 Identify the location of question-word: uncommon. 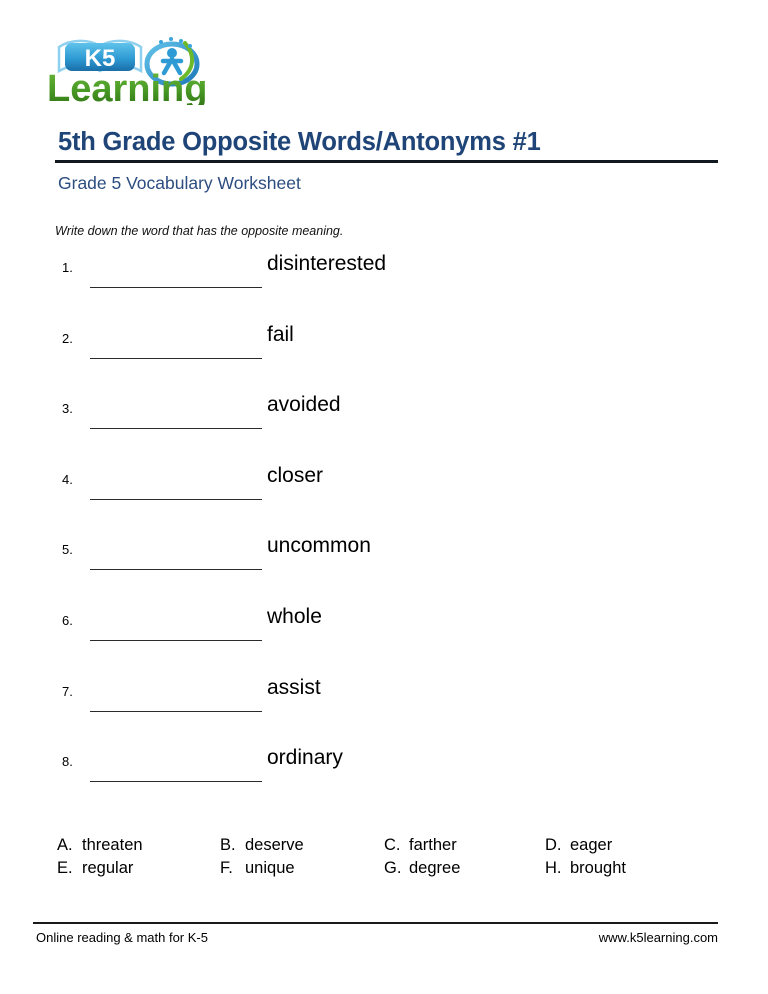
(319, 546).